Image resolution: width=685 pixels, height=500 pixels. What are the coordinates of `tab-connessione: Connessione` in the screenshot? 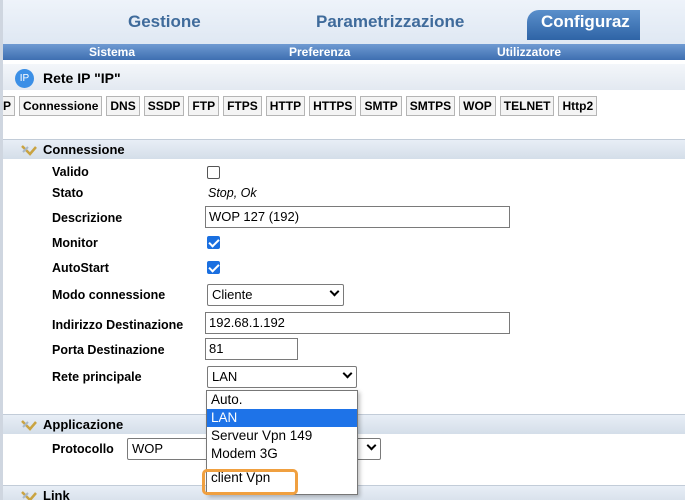 It's located at (61, 106).